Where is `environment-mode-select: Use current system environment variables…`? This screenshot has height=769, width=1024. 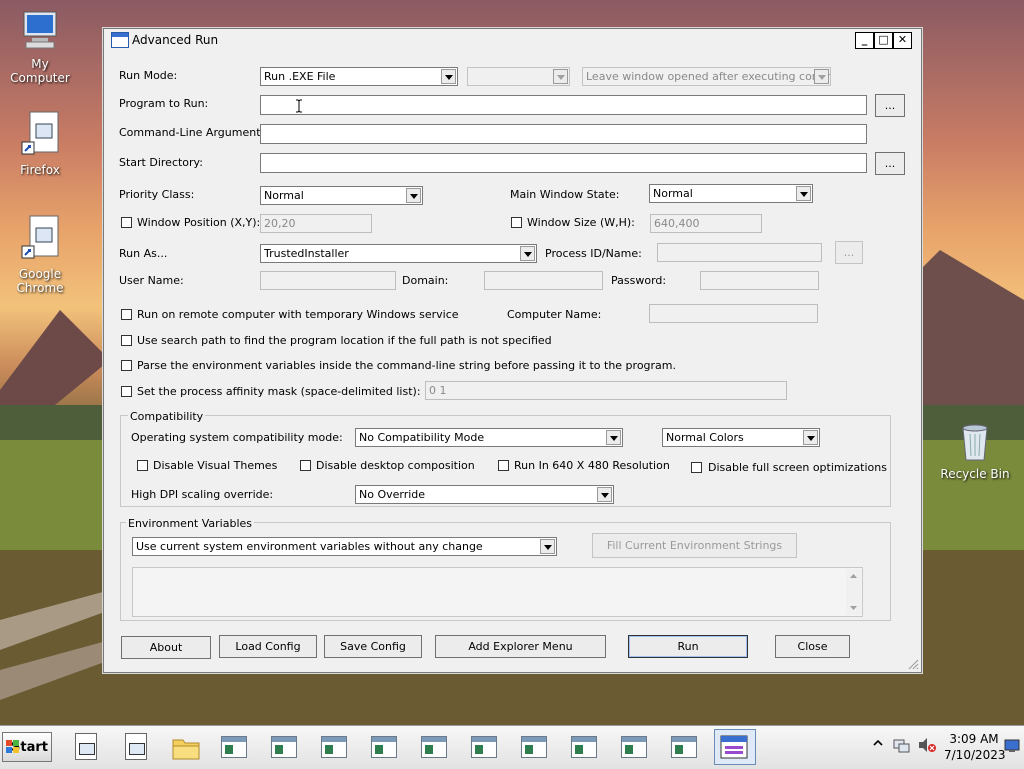 environment-mode-select: Use current system environment variables… is located at coordinates (344, 546).